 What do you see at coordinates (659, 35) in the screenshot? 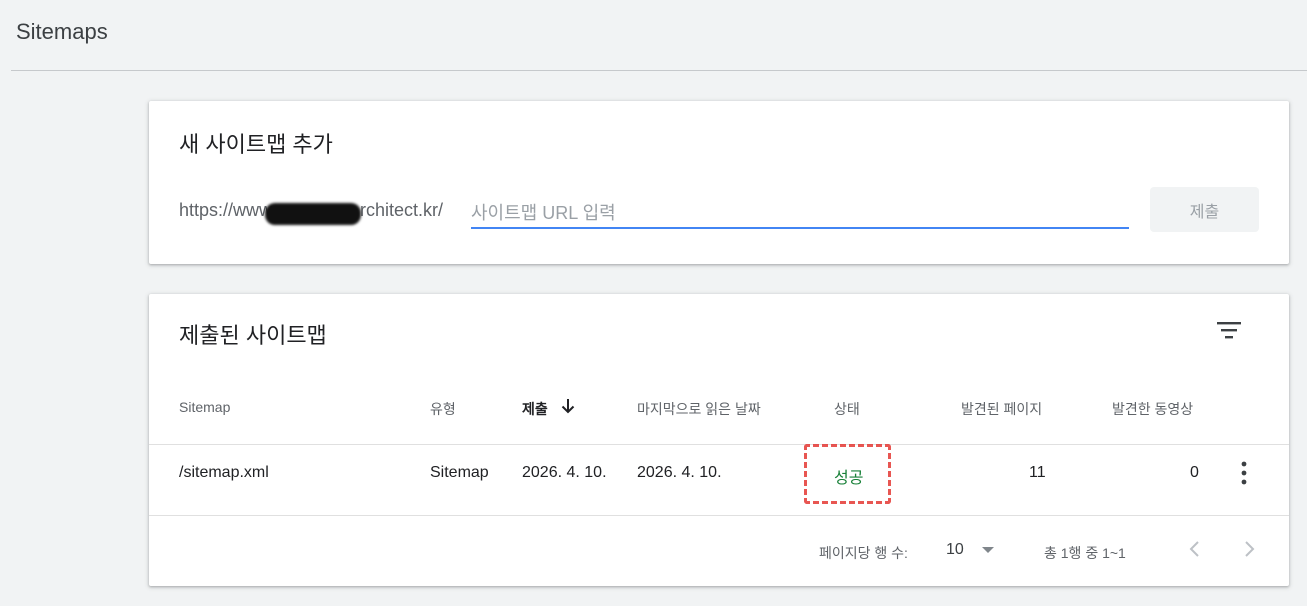
I see `page-header: Sitemaps` at bounding box center [659, 35].